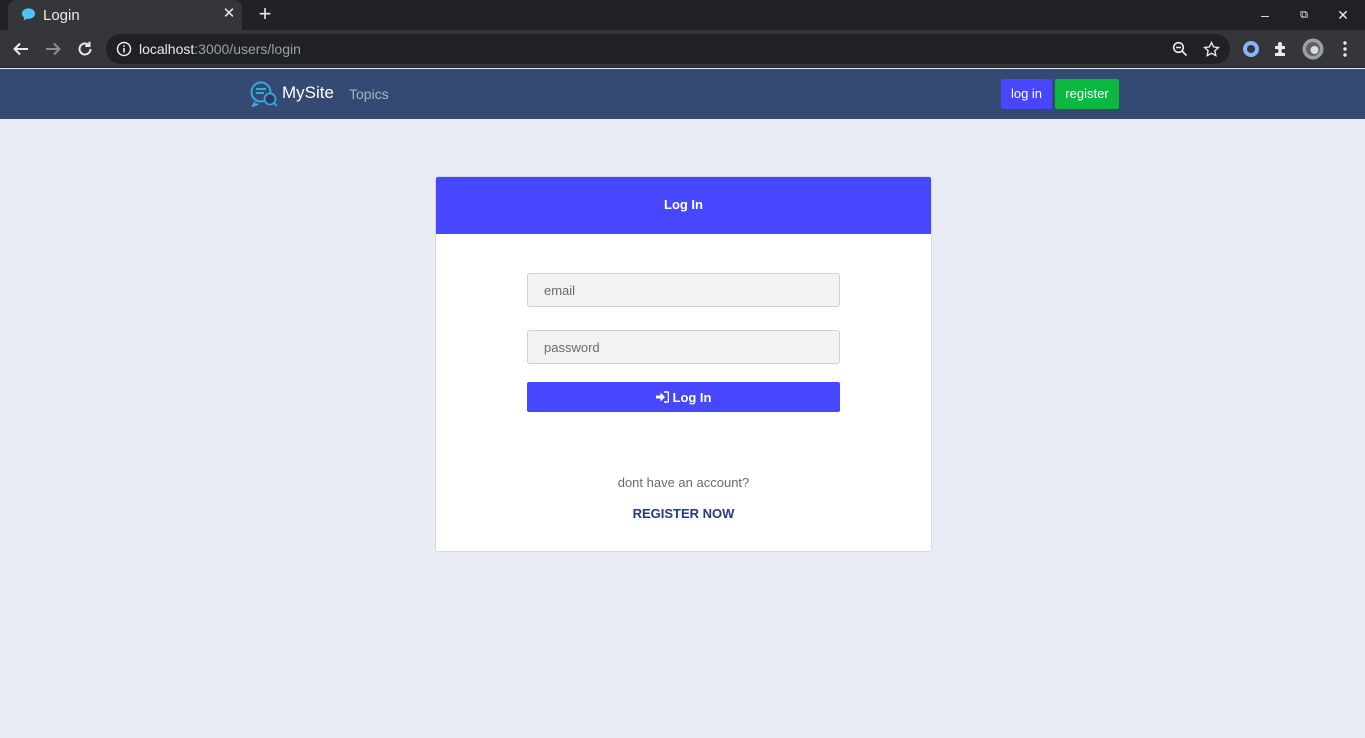  Describe the element at coordinates (1281, 49) in the screenshot. I see `puzzle-icon` at that location.